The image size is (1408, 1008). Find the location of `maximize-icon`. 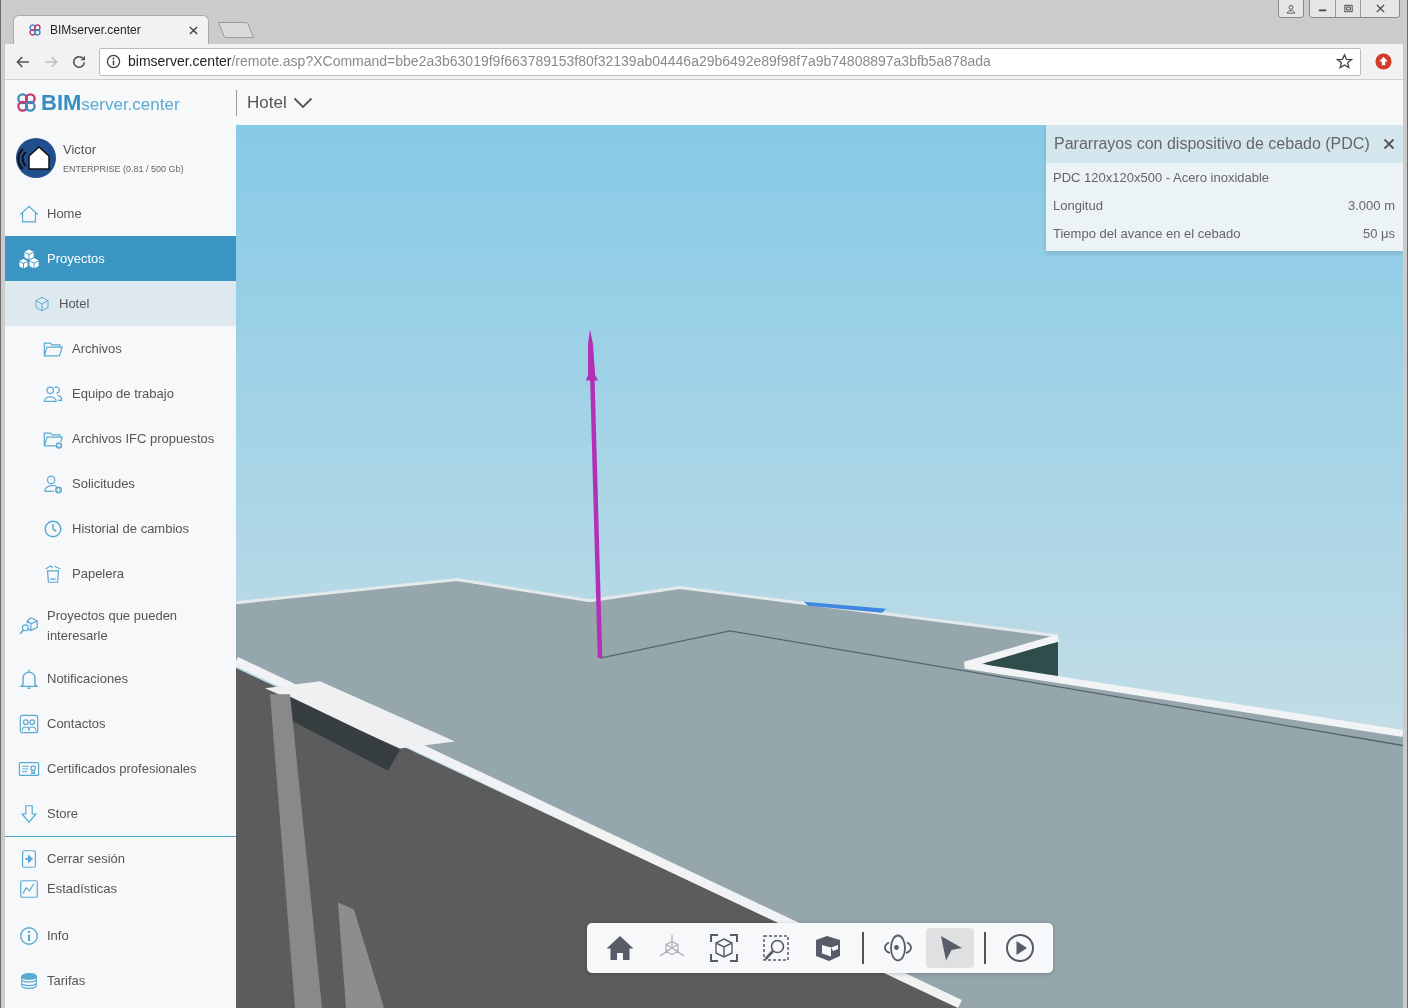

maximize-icon is located at coordinates (1348, 8).